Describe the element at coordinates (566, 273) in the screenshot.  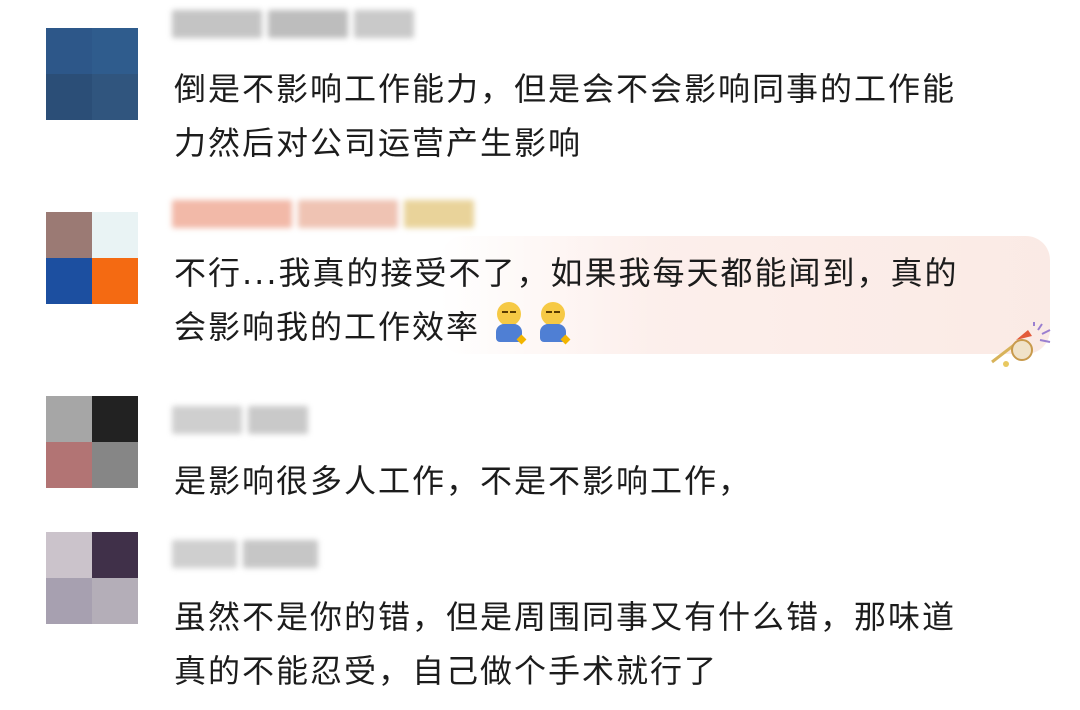
I see `comment-text-line: 不行...我真的接受不了，如果我每天都能闻到，真的` at that location.